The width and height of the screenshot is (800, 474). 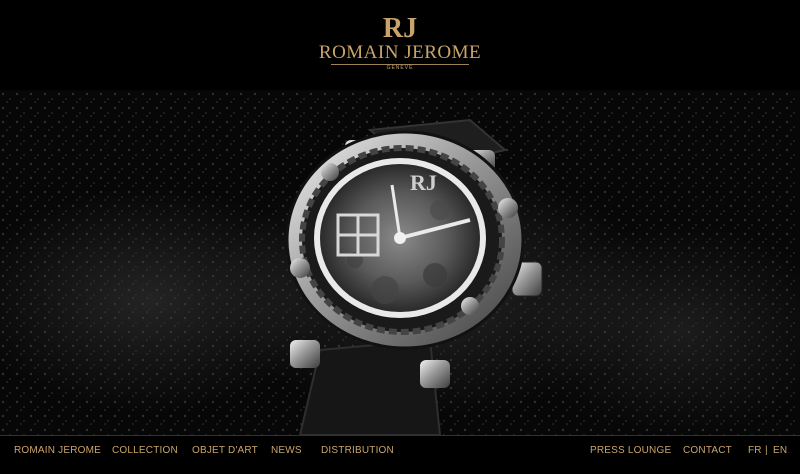 What do you see at coordinates (755, 450) in the screenshot?
I see `lang-fr: FR` at bounding box center [755, 450].